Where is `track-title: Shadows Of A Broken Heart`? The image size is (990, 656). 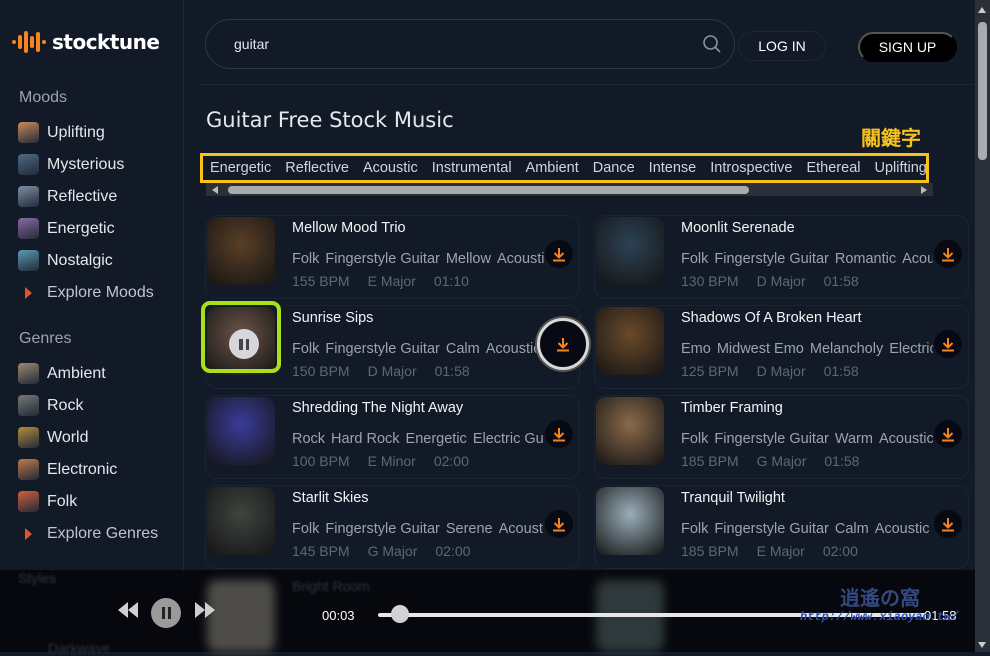 track-title: Shadows Of A Broken Heart is located at coordinates (771, 318).